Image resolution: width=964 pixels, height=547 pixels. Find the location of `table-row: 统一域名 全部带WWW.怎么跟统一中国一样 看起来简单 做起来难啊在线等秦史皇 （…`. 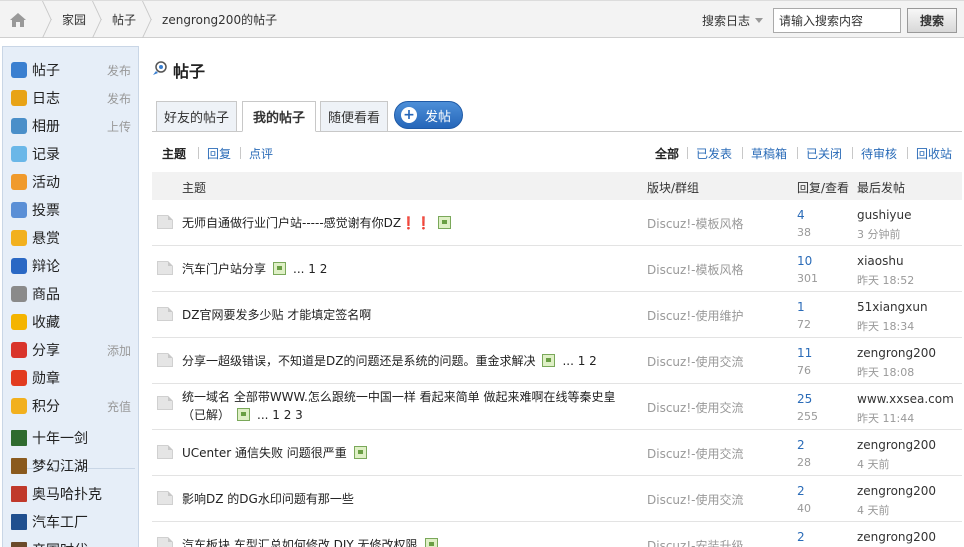

table-row: 统一域名 全部带WWW.怎么跟统一中国一样 看起来简单 做起来难啊在线等秦史皇 （… is located at coordinates (557, 407).